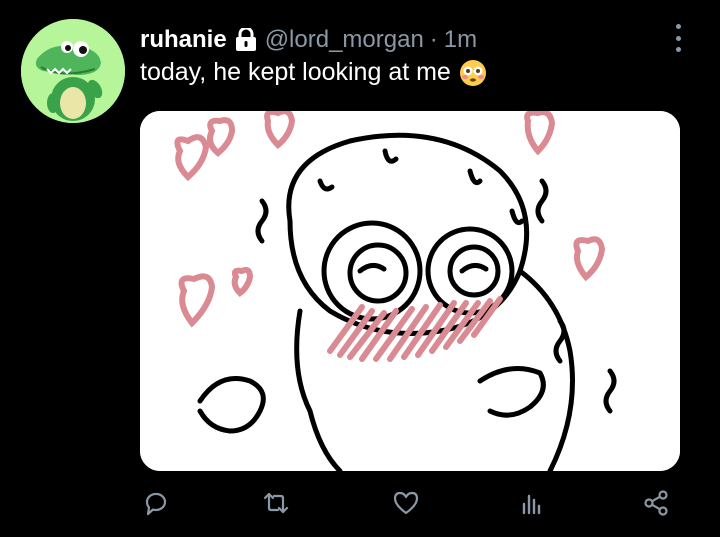 The image size is (720, 537). Describe the element at coordinates (678, 38) in the screenshot. I see `more-options-icon` at that location.